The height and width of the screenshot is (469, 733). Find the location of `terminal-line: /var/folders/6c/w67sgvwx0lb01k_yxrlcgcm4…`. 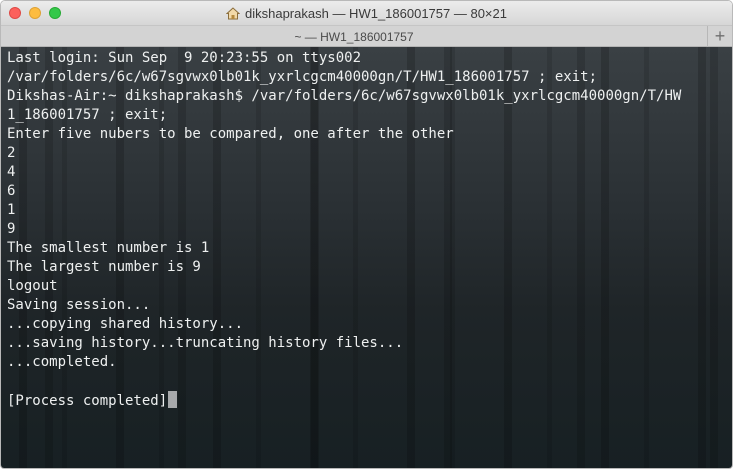

terminal-line: /var/folders/6c/w67sgvwx0lb01k_yxrlcgcm4… is located at coordinates (302, 77).